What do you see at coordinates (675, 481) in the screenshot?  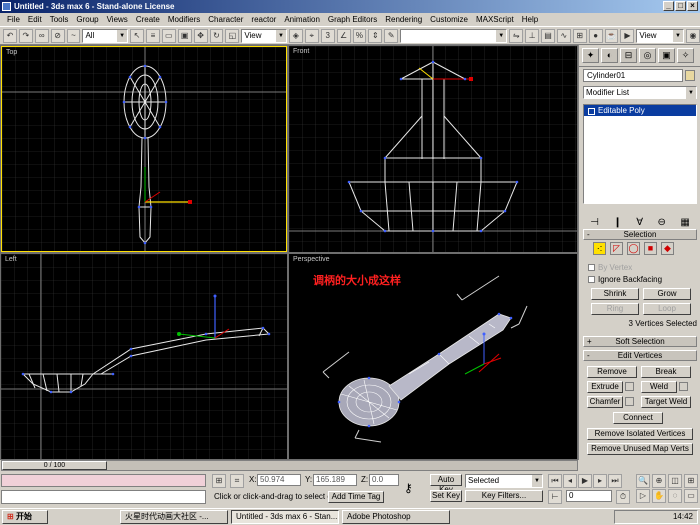 I see `zoom-extents-icon: ◫` at bounding box center [675, 481].